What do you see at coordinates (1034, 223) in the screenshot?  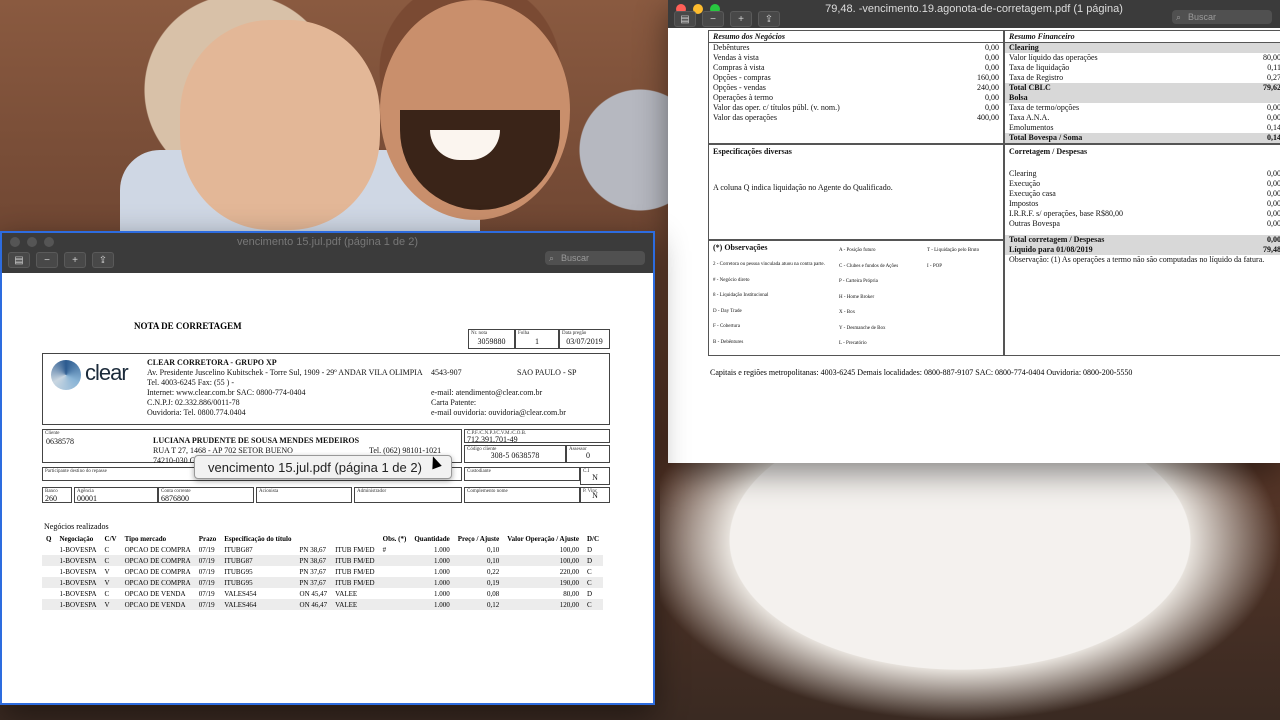 I see `summary-row-label: Outras Bovespa` at bounding box center [1034, 223].